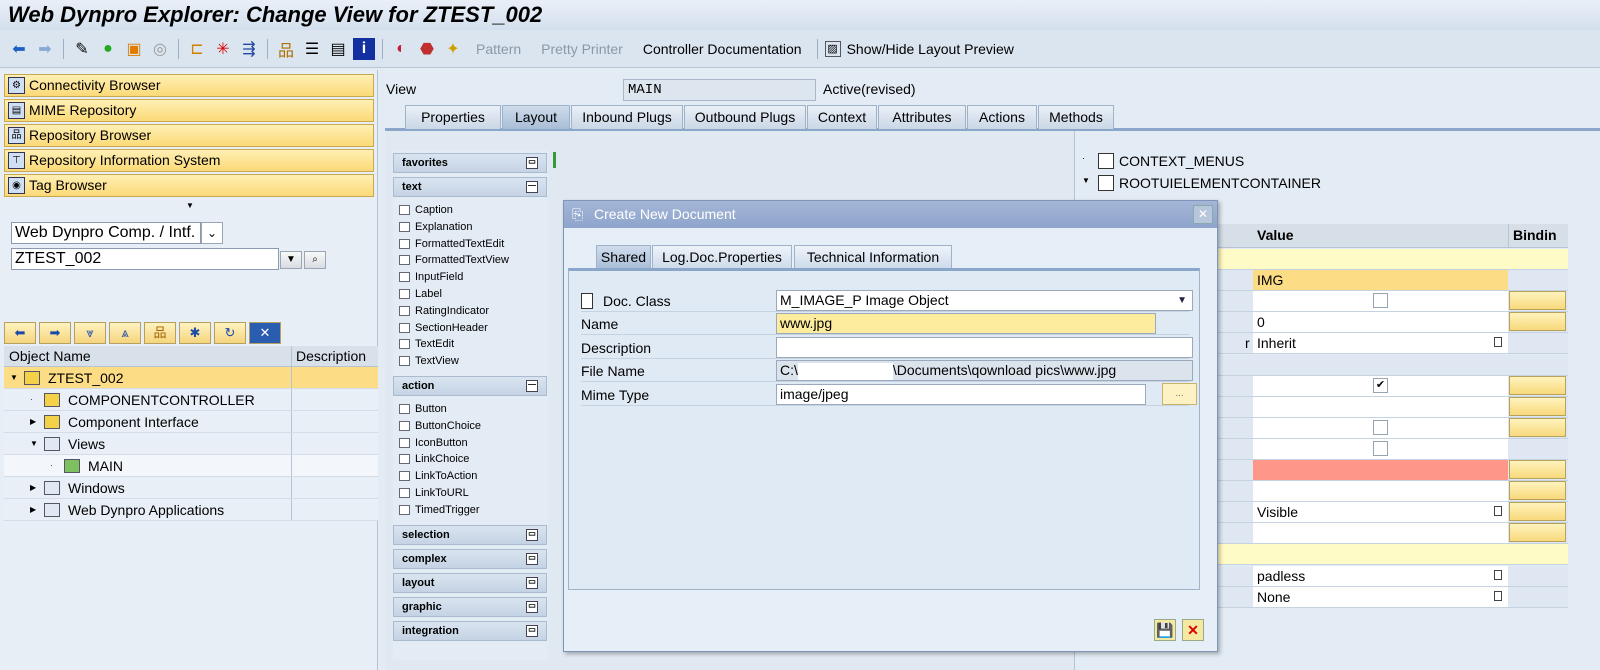 The height and width of the screenshot is (670, 1600). I want to click on test-icon: ⬣, so click(427, 49).